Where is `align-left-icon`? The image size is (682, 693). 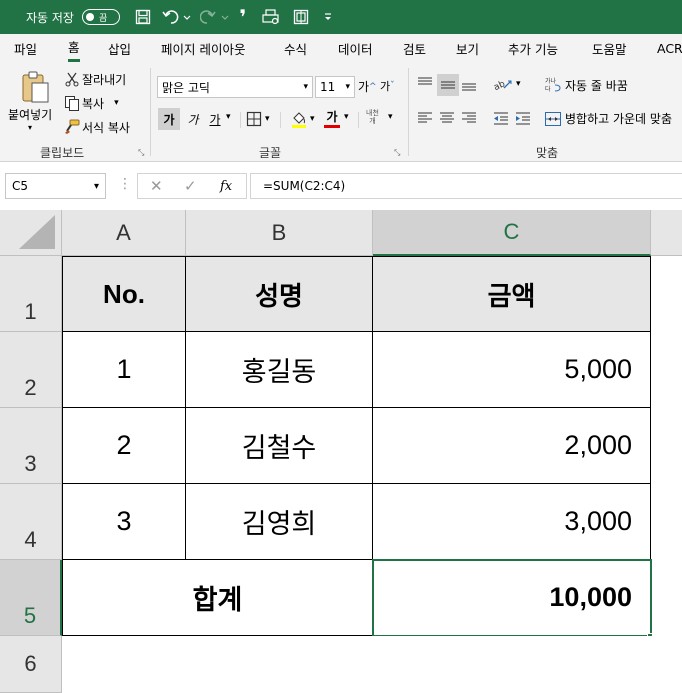
align-left-icon is located at coordinates (425, 118).